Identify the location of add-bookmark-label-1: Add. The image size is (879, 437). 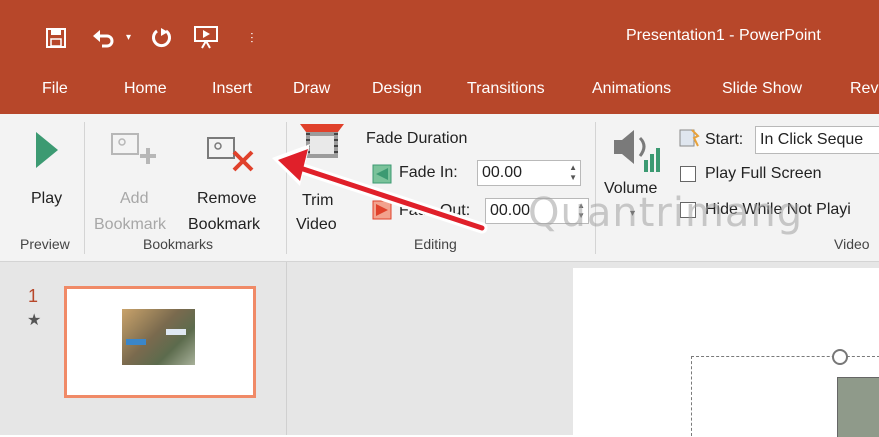
(134, 198).